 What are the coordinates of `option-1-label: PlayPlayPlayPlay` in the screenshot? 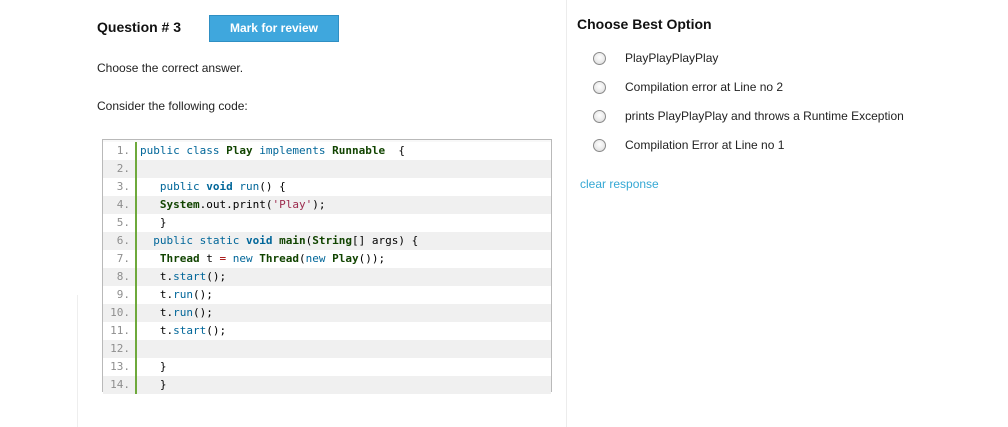 It's located at (671, 58).